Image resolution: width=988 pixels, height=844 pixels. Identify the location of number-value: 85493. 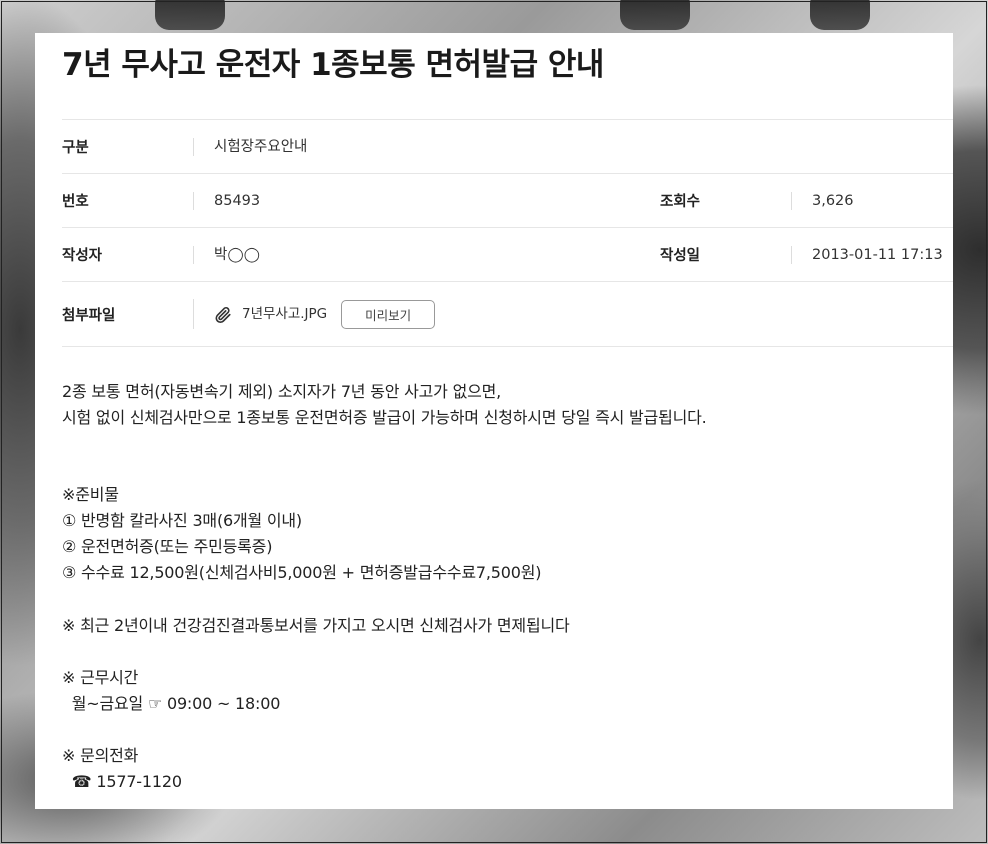
(416, 200).